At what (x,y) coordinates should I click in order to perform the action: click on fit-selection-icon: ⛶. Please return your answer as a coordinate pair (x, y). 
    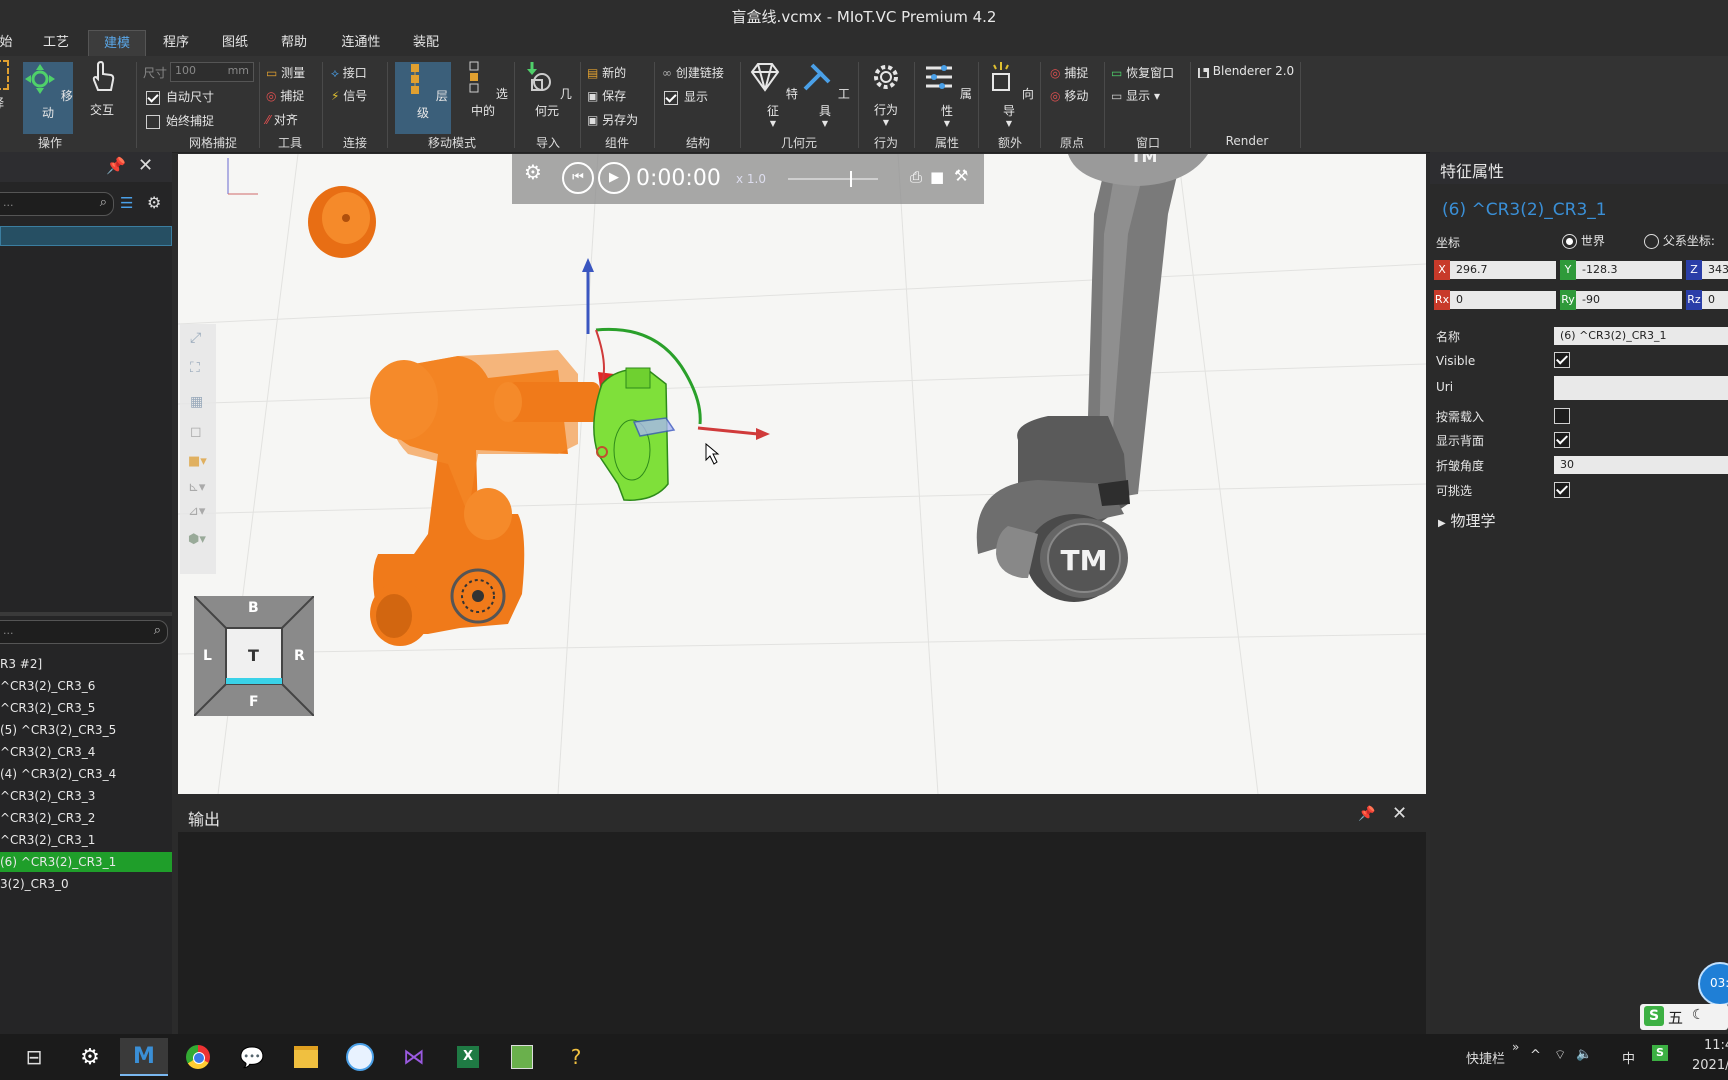
    Looking at the image, I should click on (195, 368).